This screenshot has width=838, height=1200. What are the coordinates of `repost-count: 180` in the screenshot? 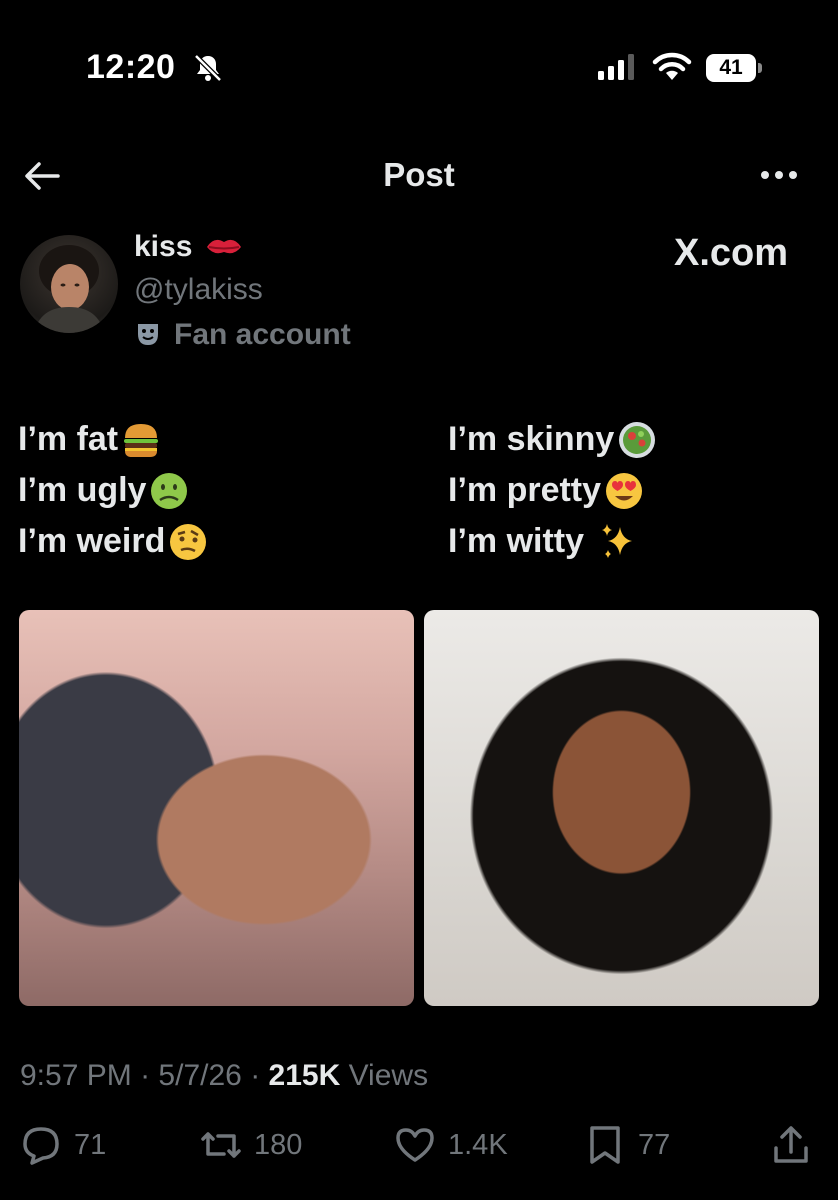 It's located at (278, 1144).